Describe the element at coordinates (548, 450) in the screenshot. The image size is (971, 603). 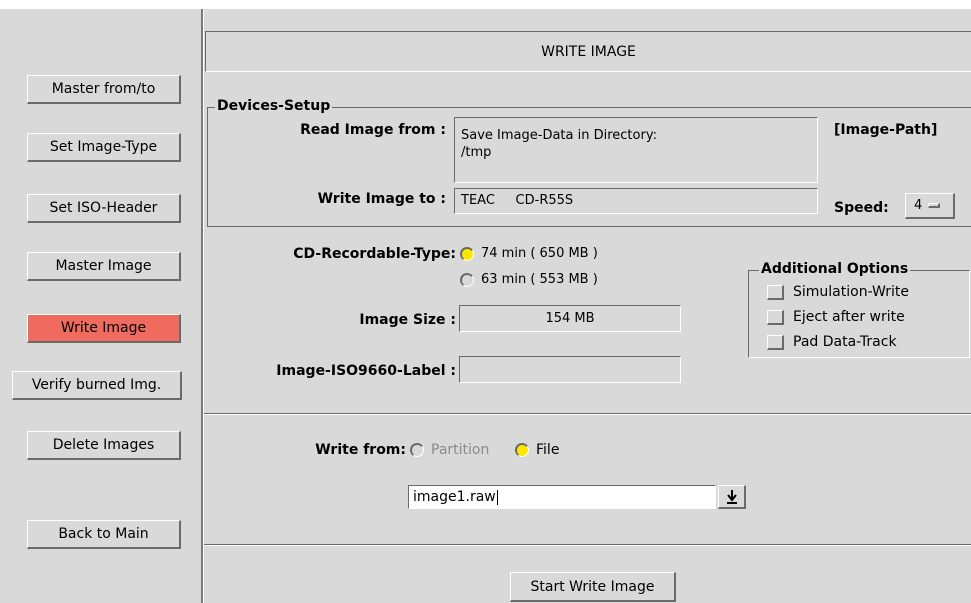
I see `file-label: File` at that location.